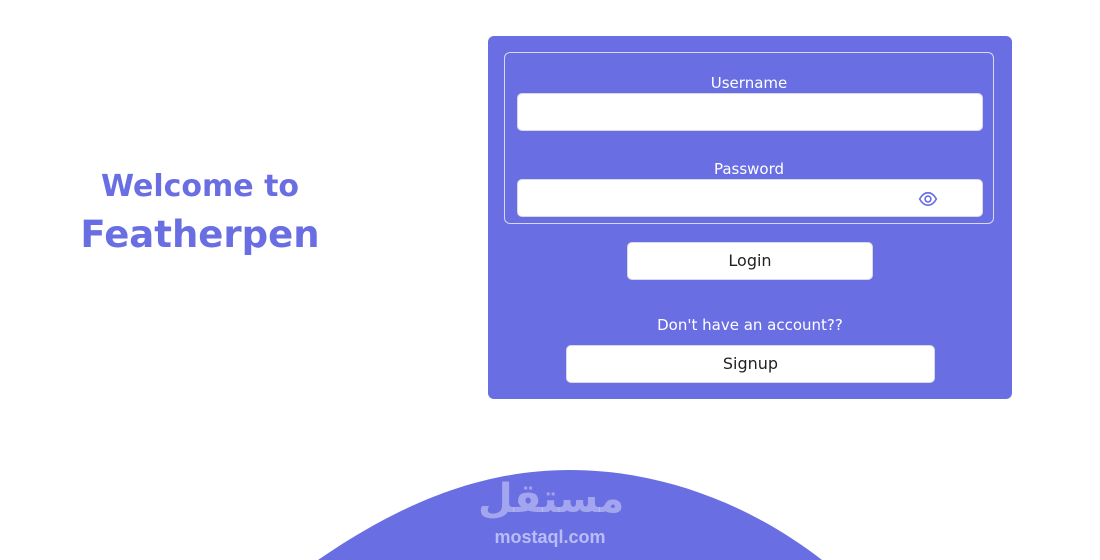 Image resolution: width=1100 pixels, height=560 pixels. Describe the element at coordinates (749, 169) in the screenshot. I see `password-label: Password` at that location.